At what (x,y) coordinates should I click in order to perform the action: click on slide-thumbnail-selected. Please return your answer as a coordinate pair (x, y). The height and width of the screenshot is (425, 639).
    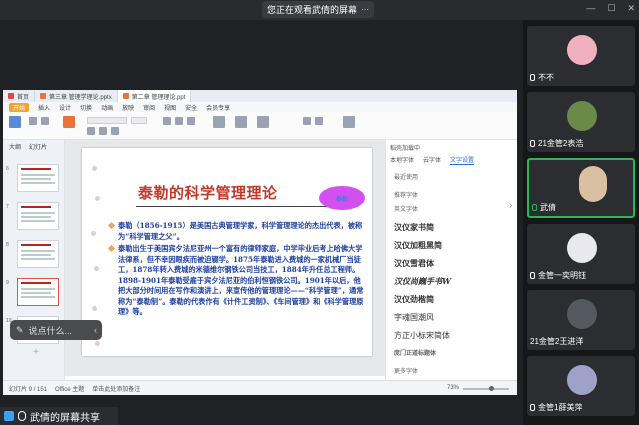
    Looking at the image, I should click on (38, 292).